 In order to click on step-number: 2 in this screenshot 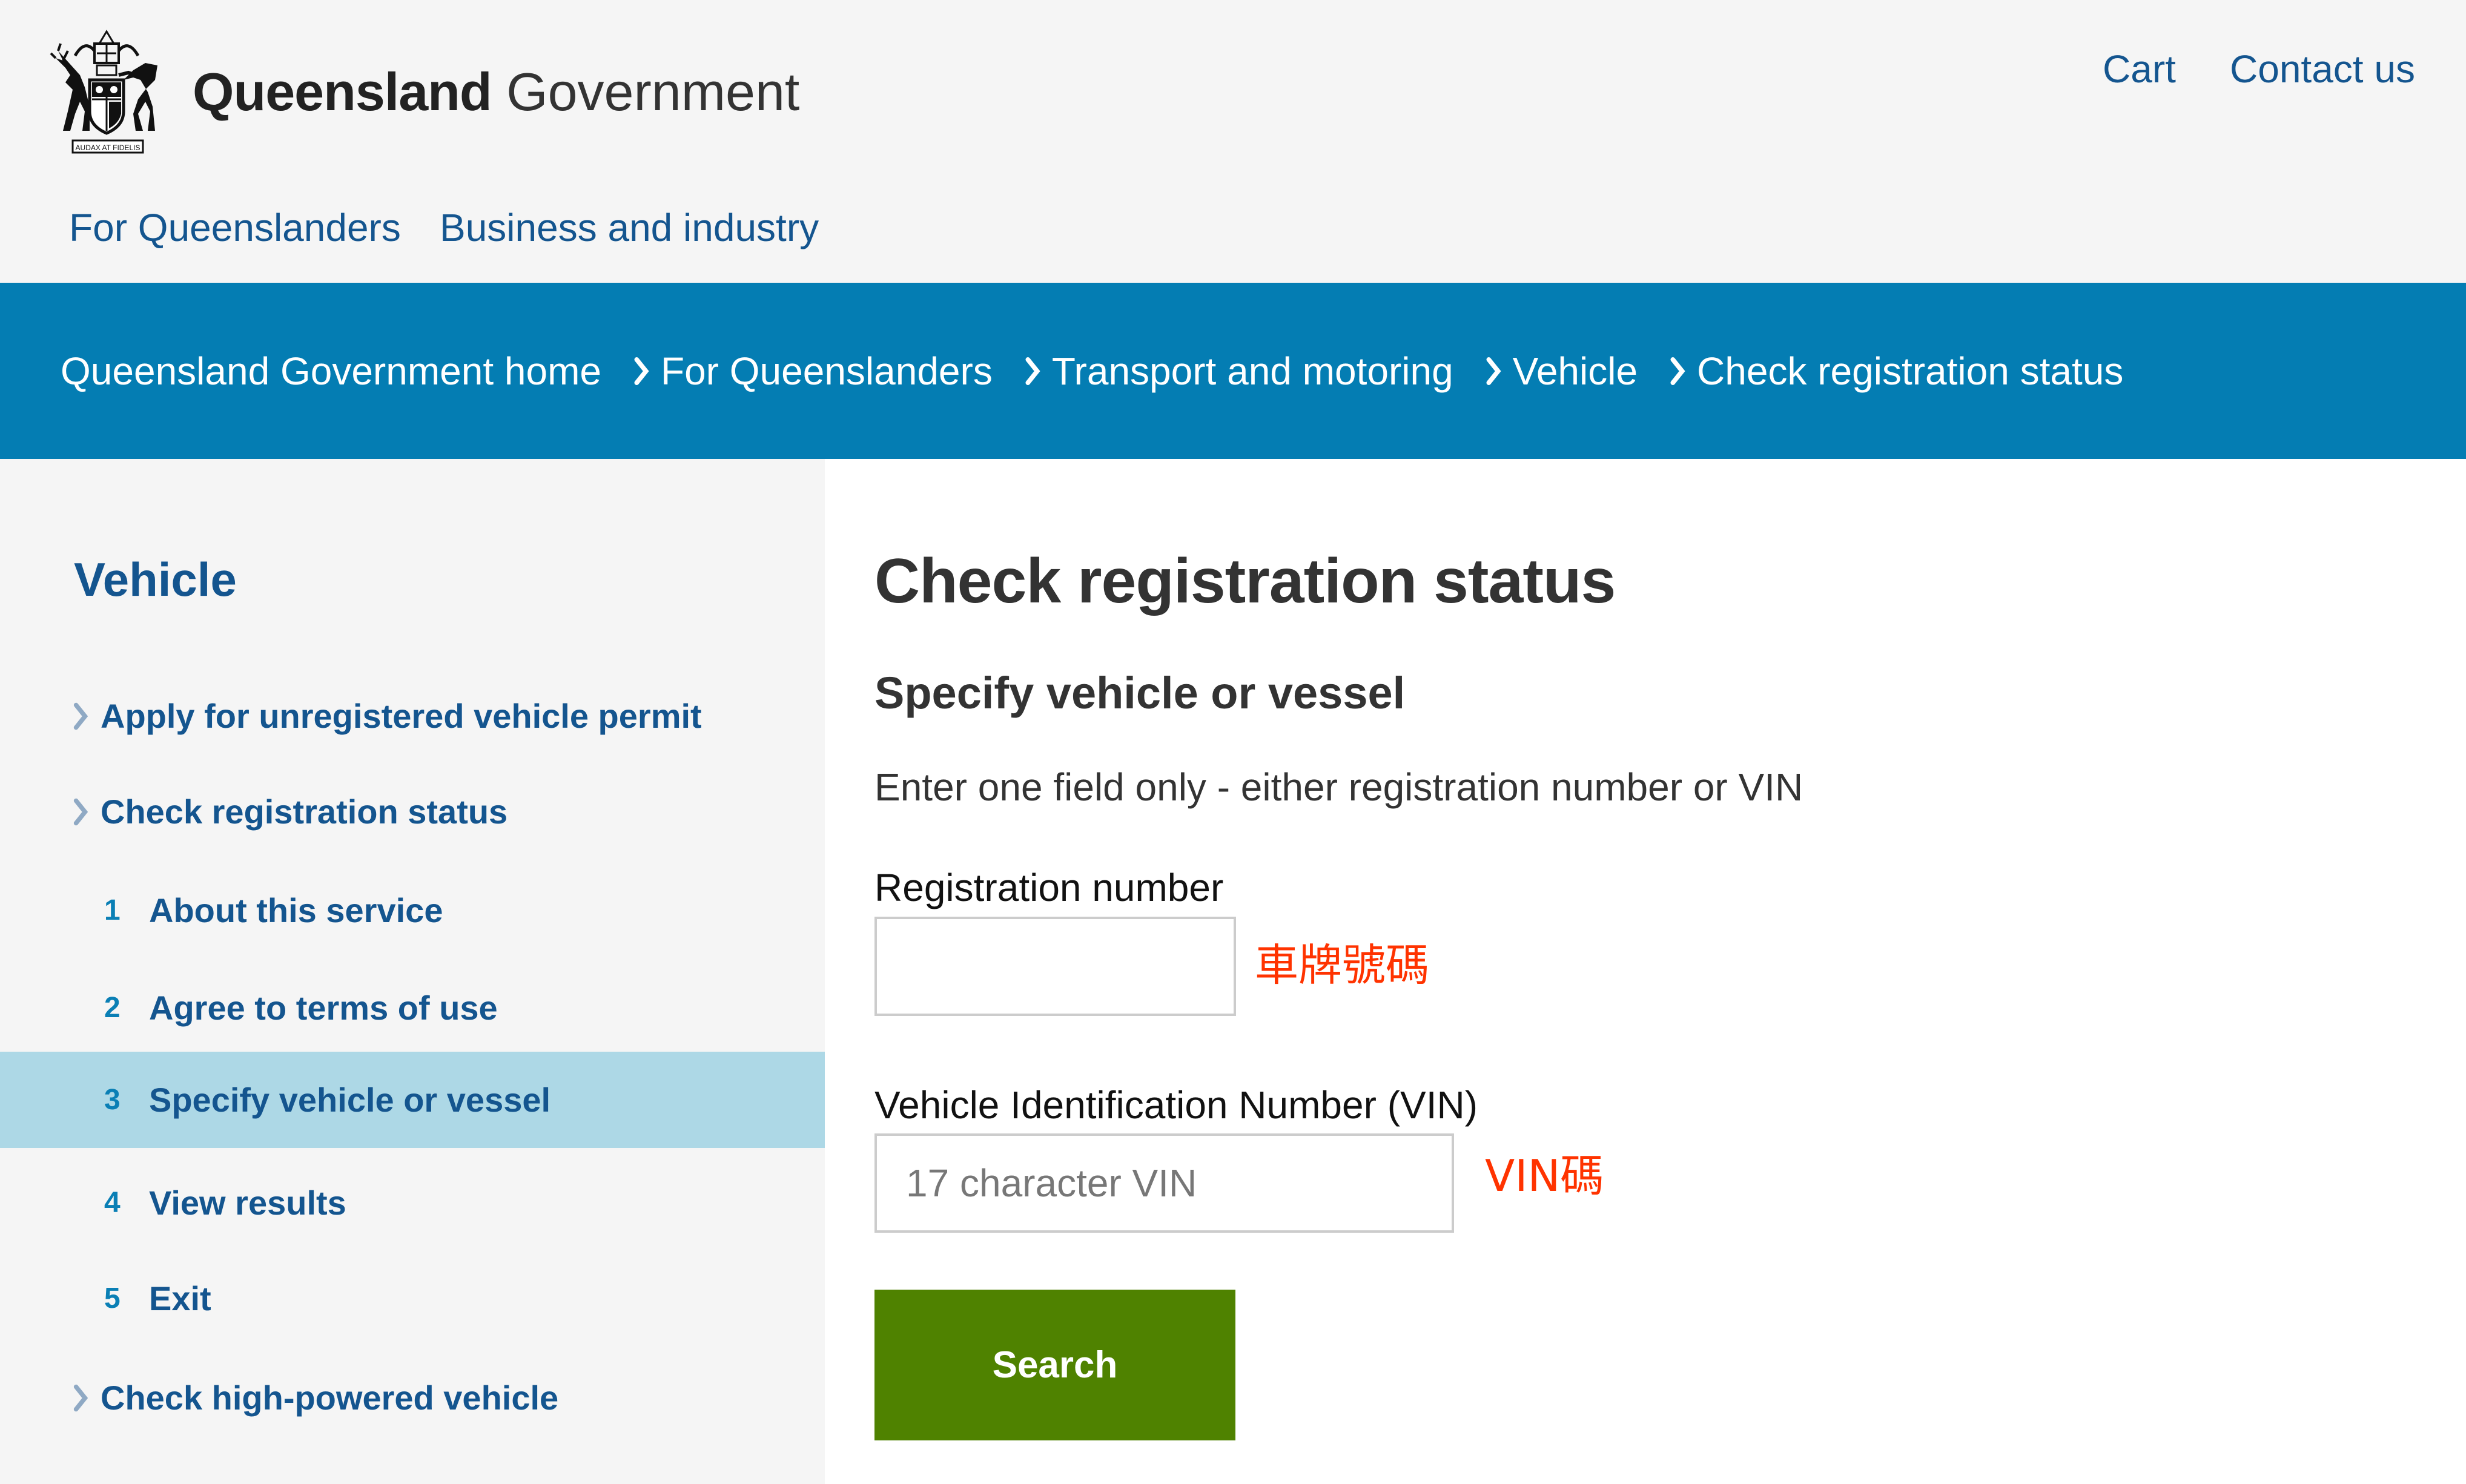, I will do `click(113, 1008)`.